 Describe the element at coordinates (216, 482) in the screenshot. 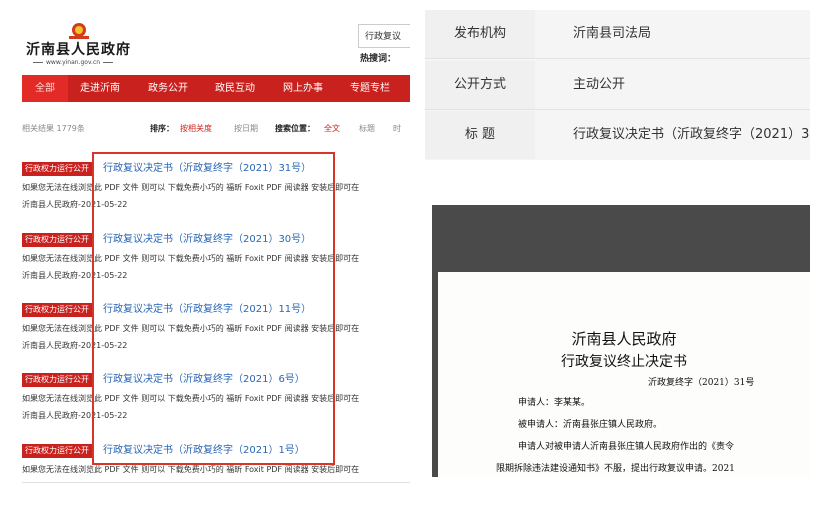

I see `divider` at that location.